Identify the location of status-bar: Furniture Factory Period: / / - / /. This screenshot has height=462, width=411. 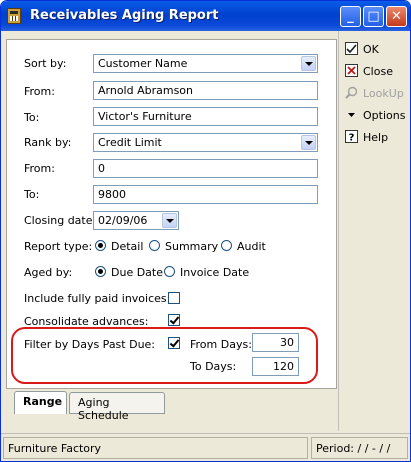
(205, 447).